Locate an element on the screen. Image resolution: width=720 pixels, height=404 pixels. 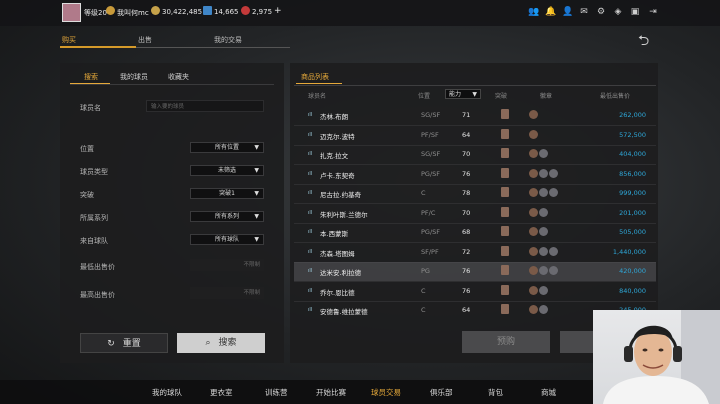
player-rating-cell: 71 is located at coordinates (466, 115).